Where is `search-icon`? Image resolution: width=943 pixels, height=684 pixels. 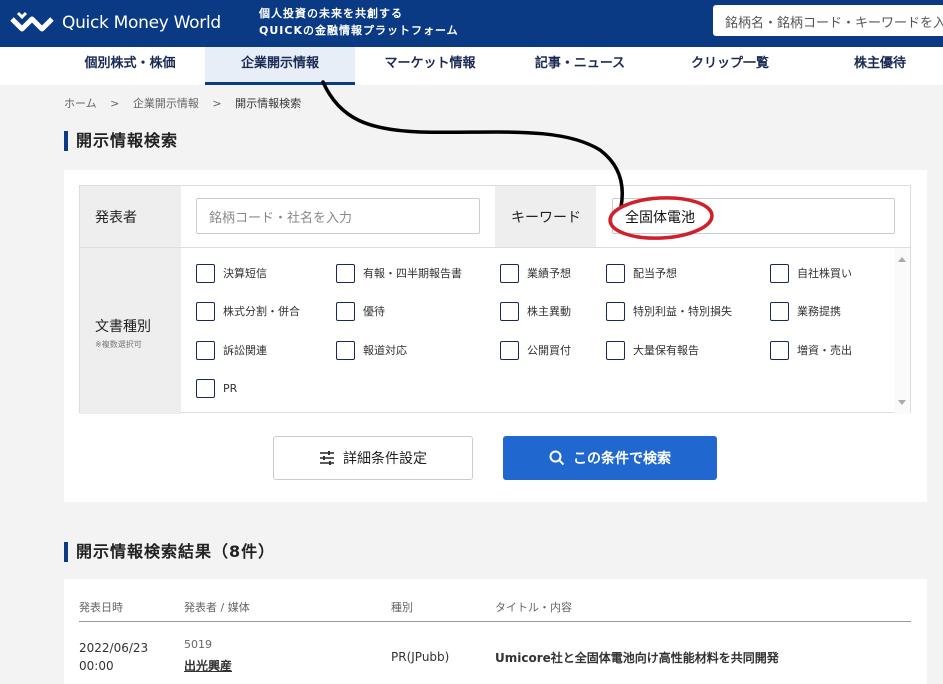 search-icon is located at coordinates (557, 458).